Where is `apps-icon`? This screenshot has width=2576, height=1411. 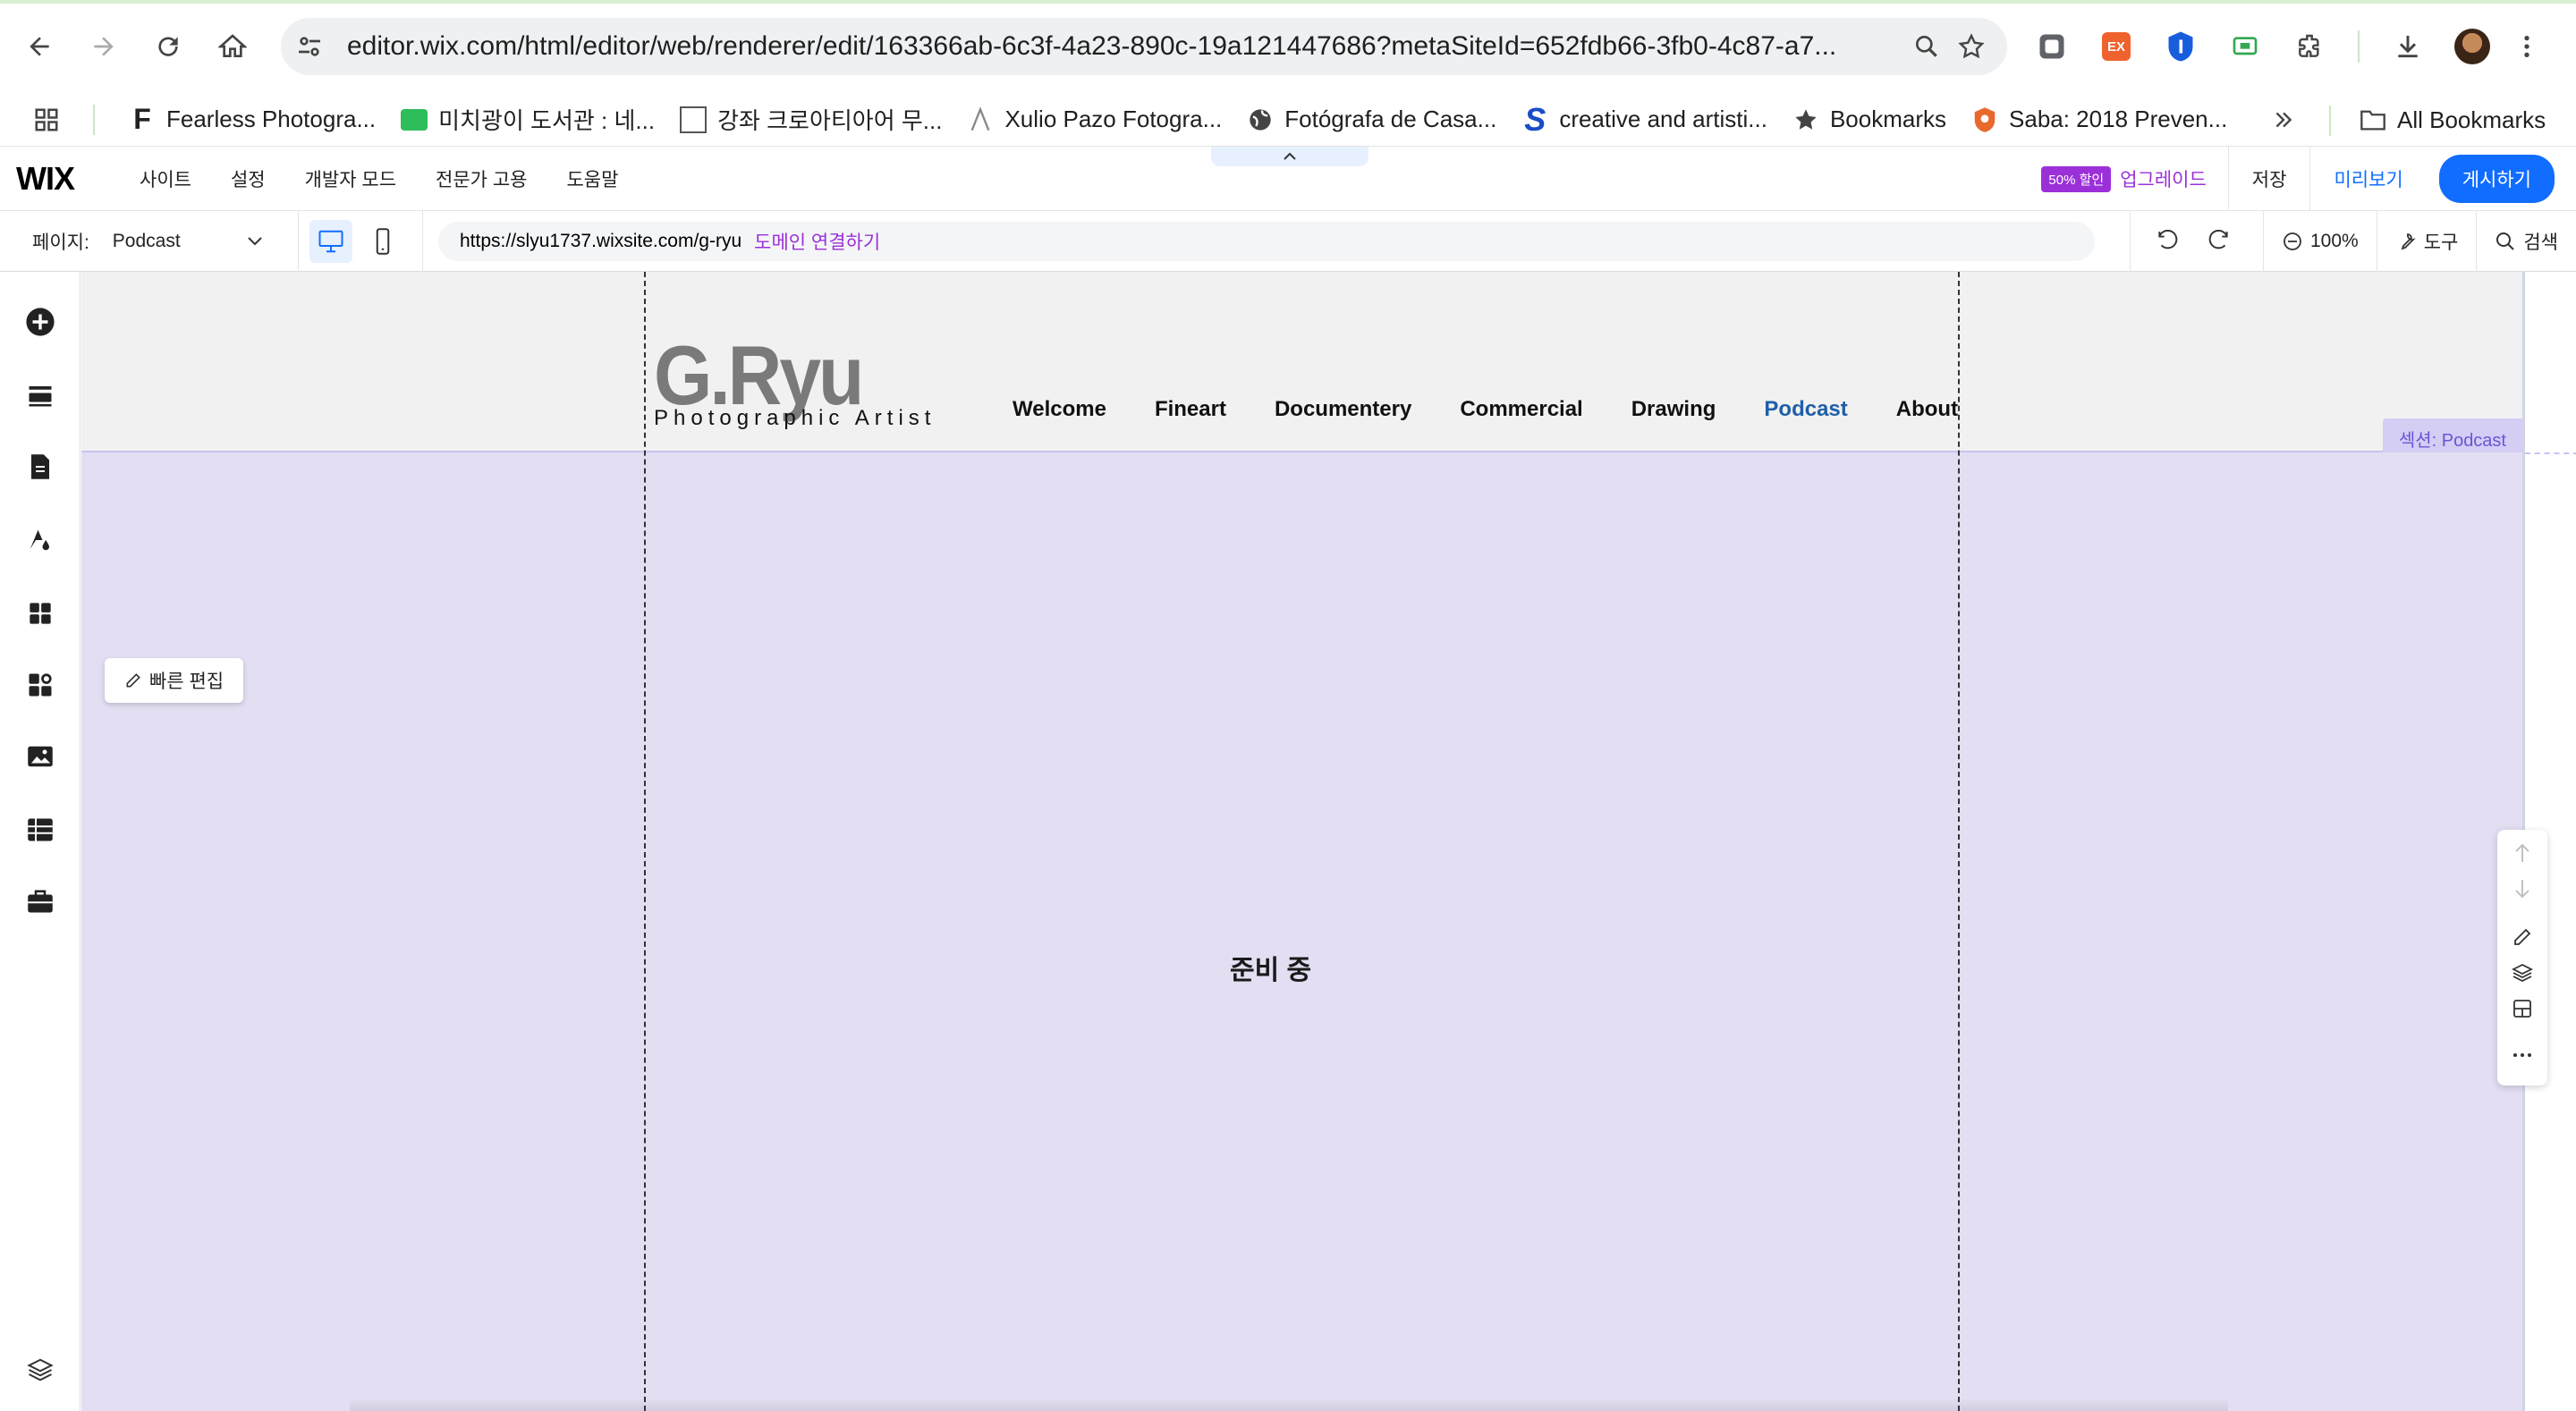
apps-icon is located at coordinates (40, 613).